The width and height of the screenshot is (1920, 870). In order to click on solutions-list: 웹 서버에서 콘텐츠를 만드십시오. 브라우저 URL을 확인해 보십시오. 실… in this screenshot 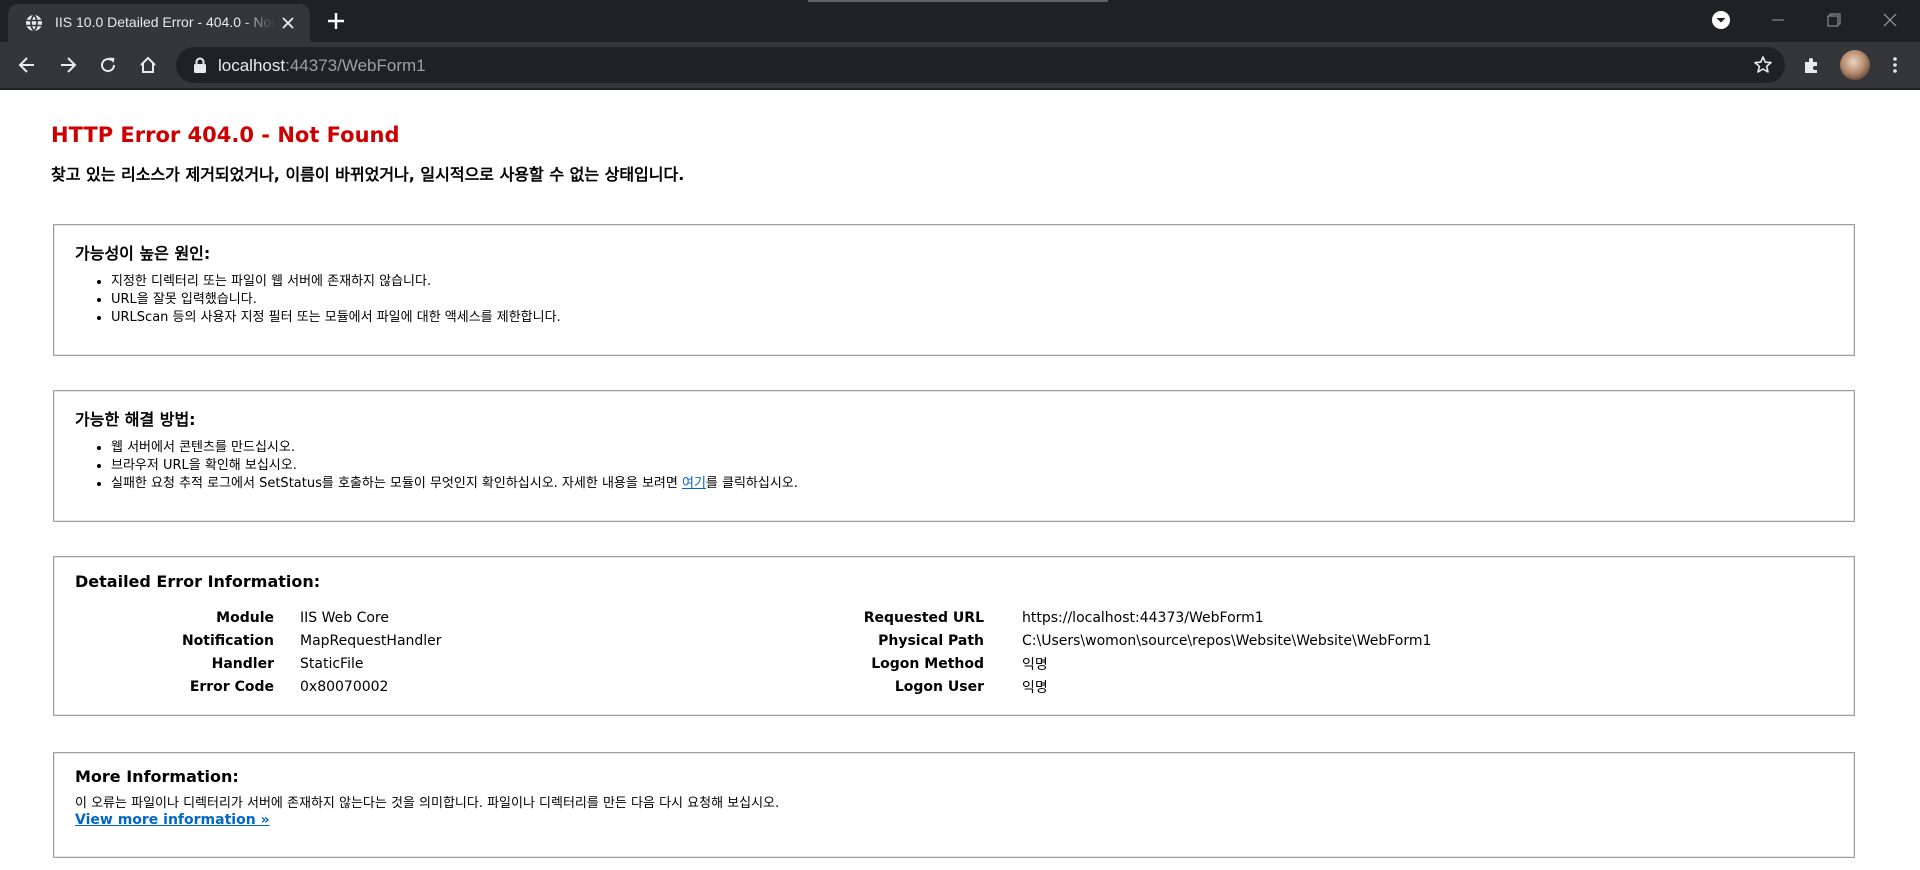, I will do `click(444, 466)`.